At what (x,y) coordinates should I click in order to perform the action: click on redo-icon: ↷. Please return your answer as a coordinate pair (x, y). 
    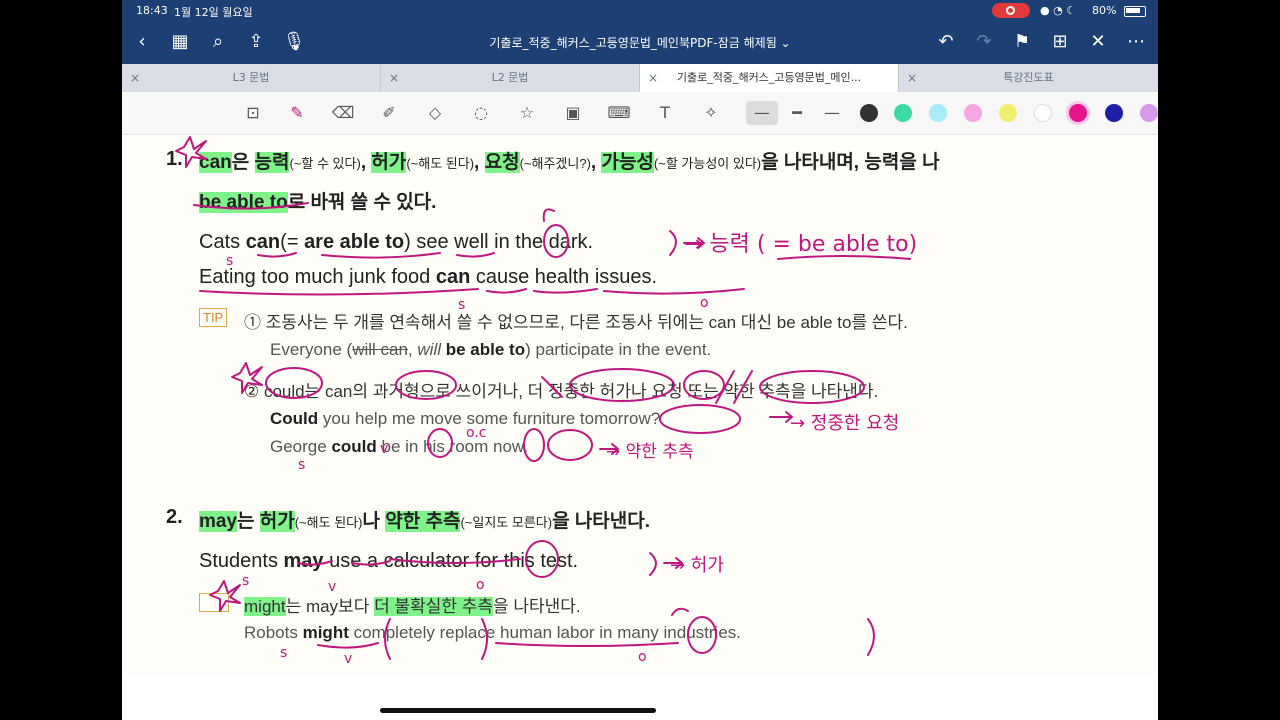
    Looking at the image, I should click on (984, 42).